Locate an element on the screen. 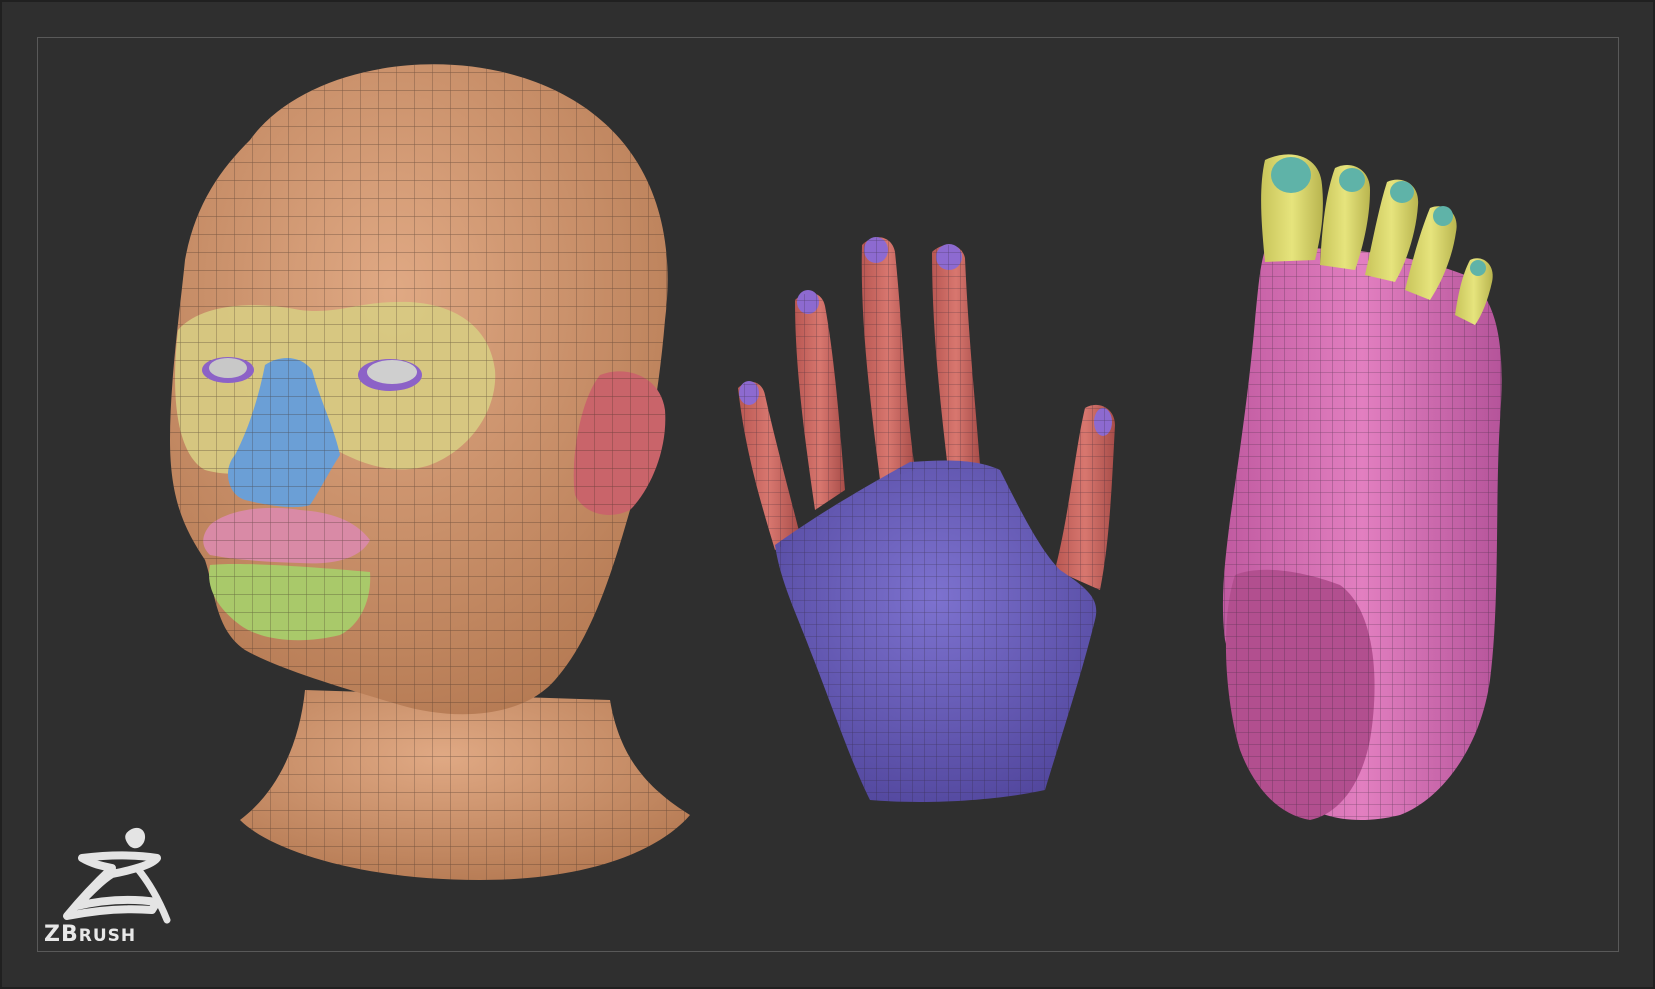  hand-model is located at coordinates (926, 519).